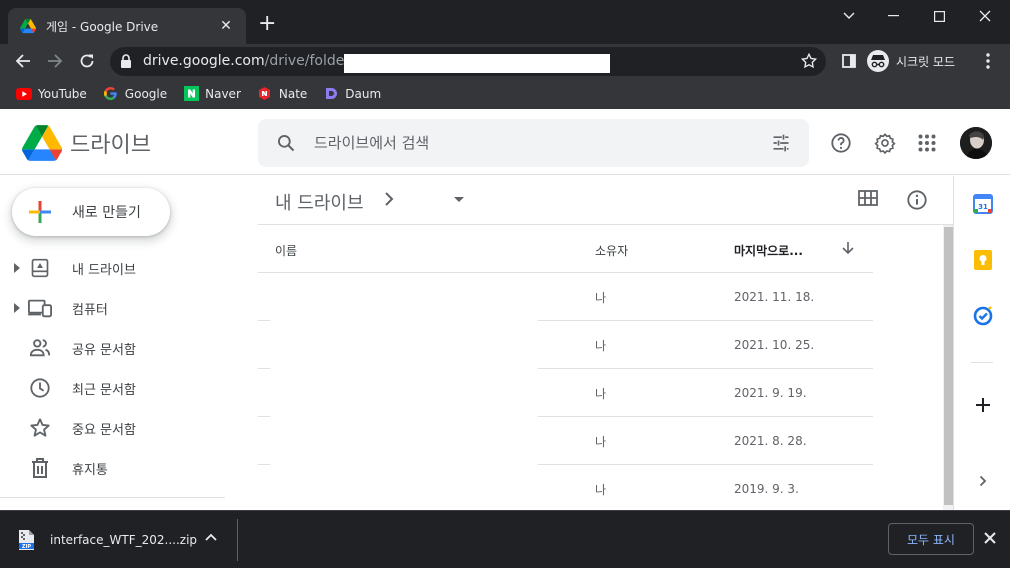 Image resolution: width=1010 pixels, height=568 pixels. Describe the element at coordinates (459, 200) in the screenshot. I see `folder-dropdown-icon` at that location.